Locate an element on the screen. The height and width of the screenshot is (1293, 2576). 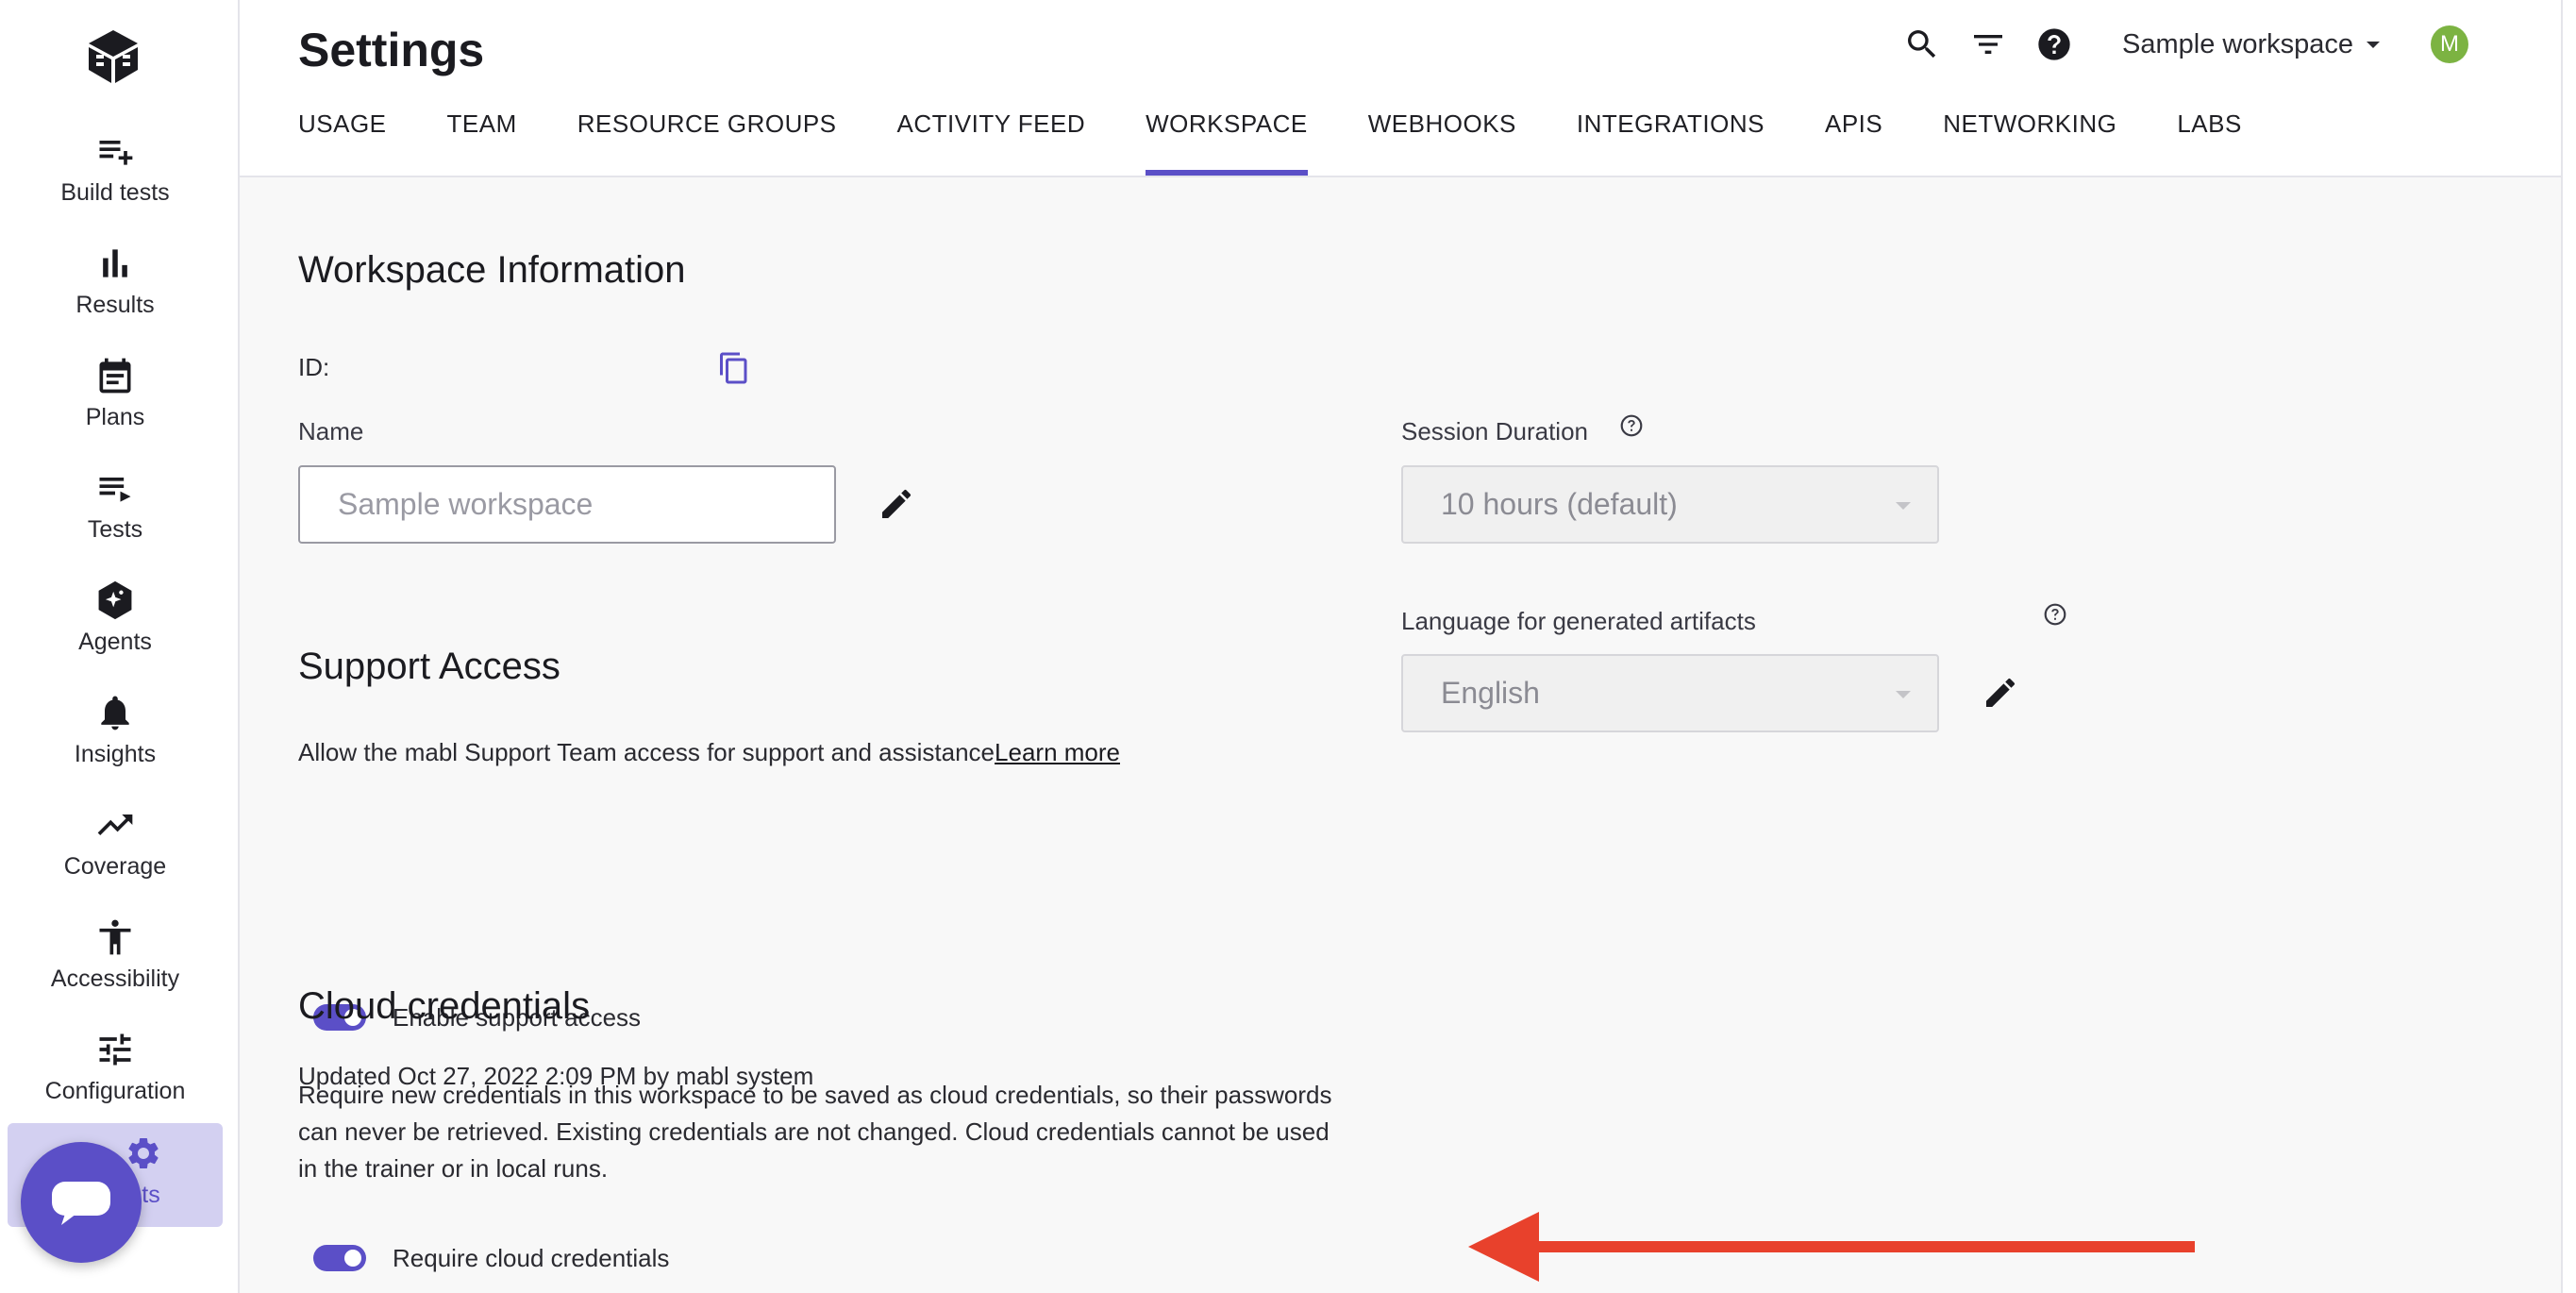
calendar-icon is located at coordinates (115, 375).